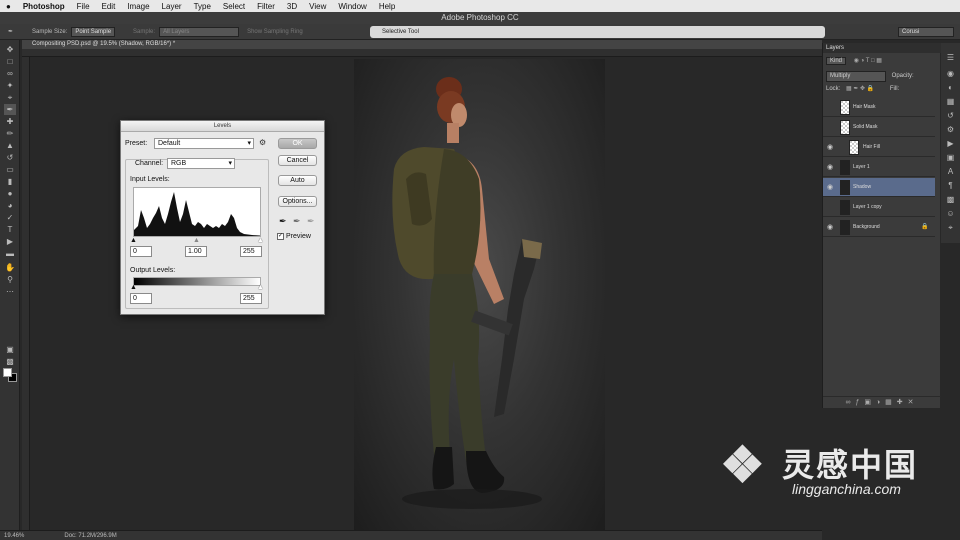 The height and width of the screenshot is (540, 960). Describe the element at coordinates (10, 169) in the screenshot. I see `eraser-tool-icon: ▭` at that location.